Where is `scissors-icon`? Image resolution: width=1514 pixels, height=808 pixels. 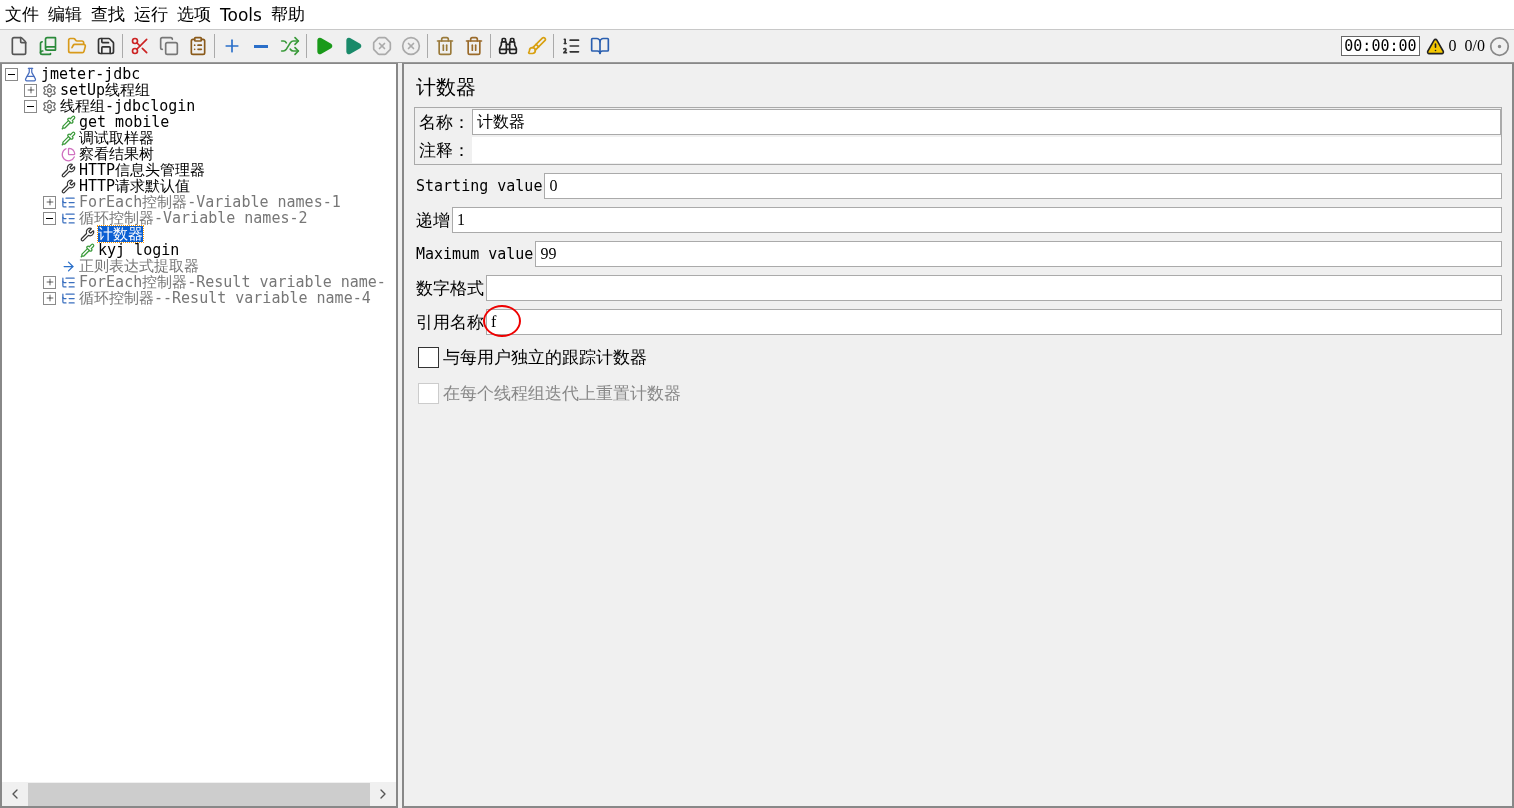 scissors-icon is located at coordinates (139, 46).